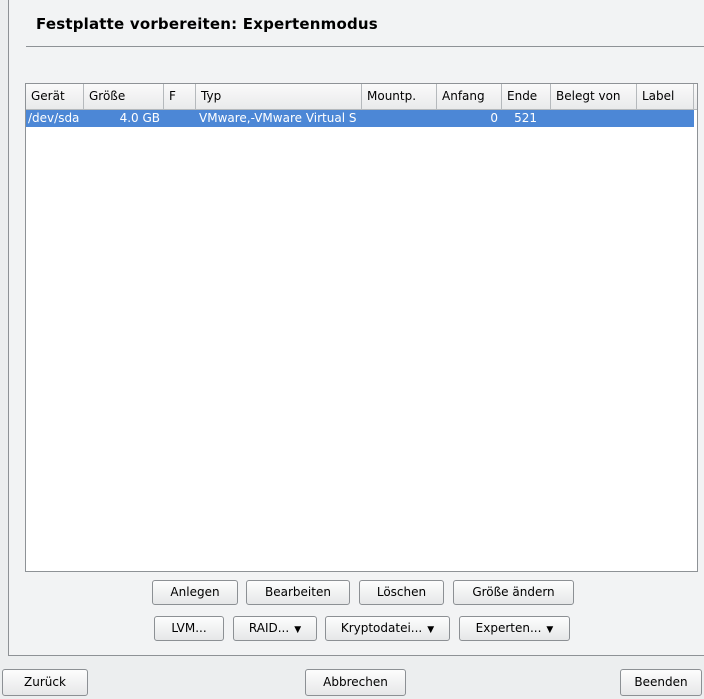  I want to click on cell-type: VMware,-VMware Virtual S, so click(278, 118).